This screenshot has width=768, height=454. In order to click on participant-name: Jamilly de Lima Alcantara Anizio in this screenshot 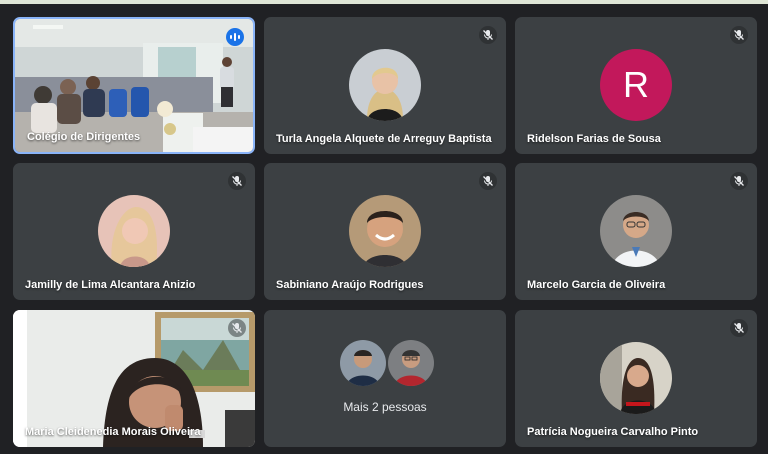, I will do `click(110, 285)`.